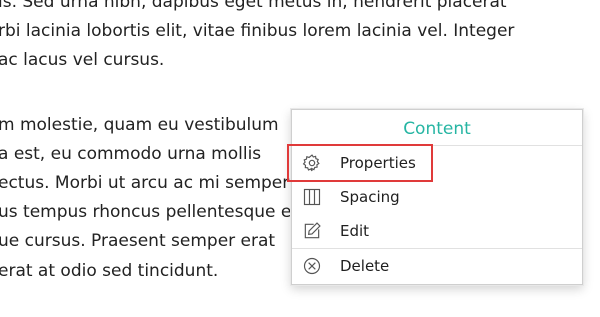 This screenshot has height=317, width=600. I want to click on menu-item-properties: Properties, so click(360, 163).